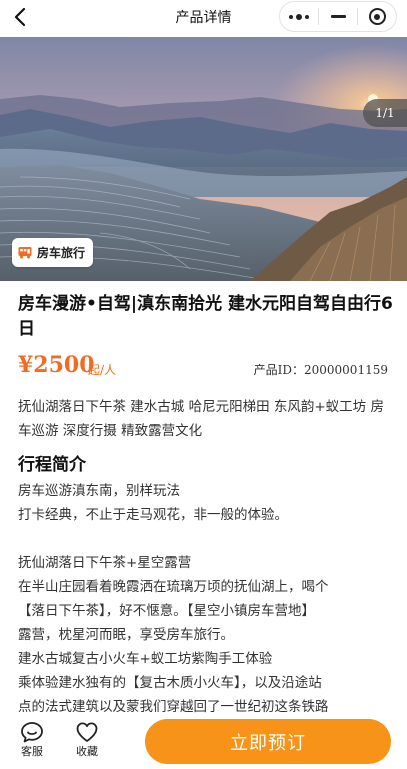 Image resolution: width=407 pixels, height=769 pixels. I want to click on product-price: ¥2500, so click(56, 365).